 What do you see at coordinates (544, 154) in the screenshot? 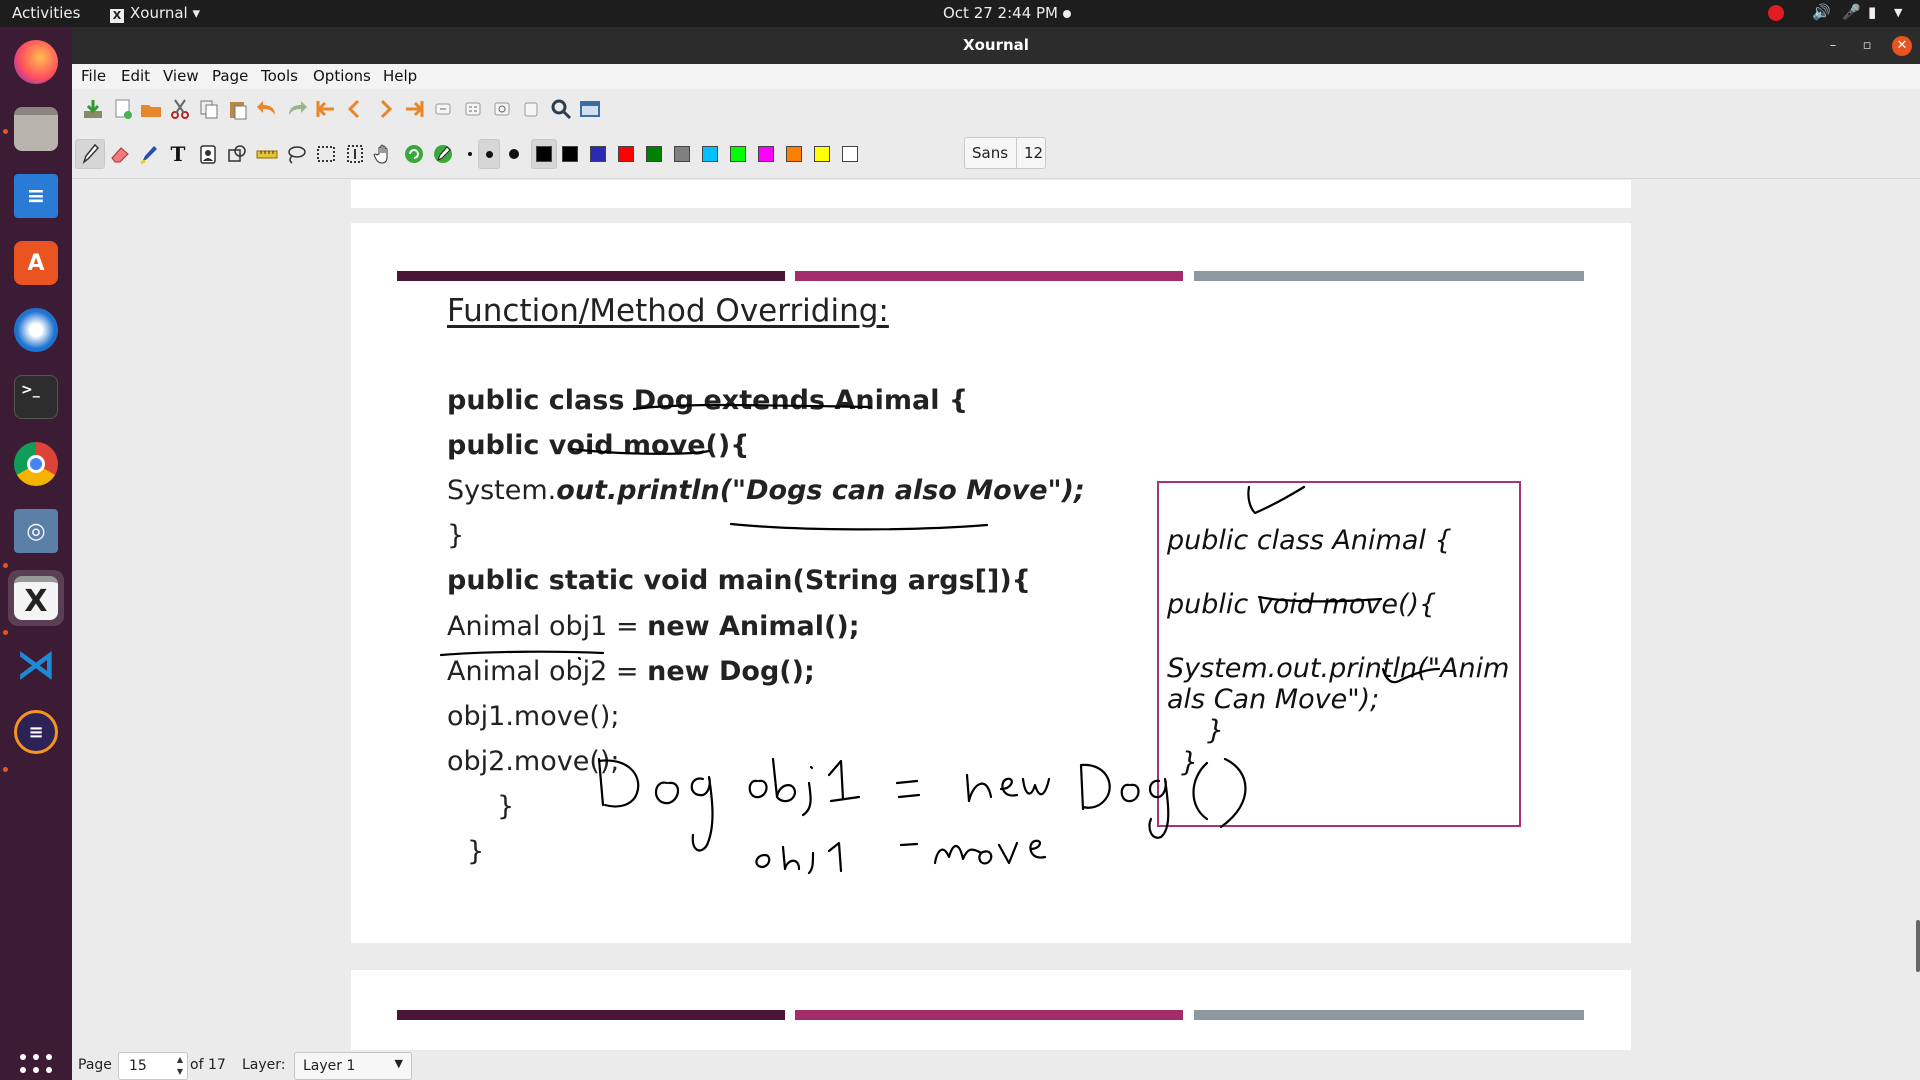
I see `color-current-black` at bounding box center [544, 154].